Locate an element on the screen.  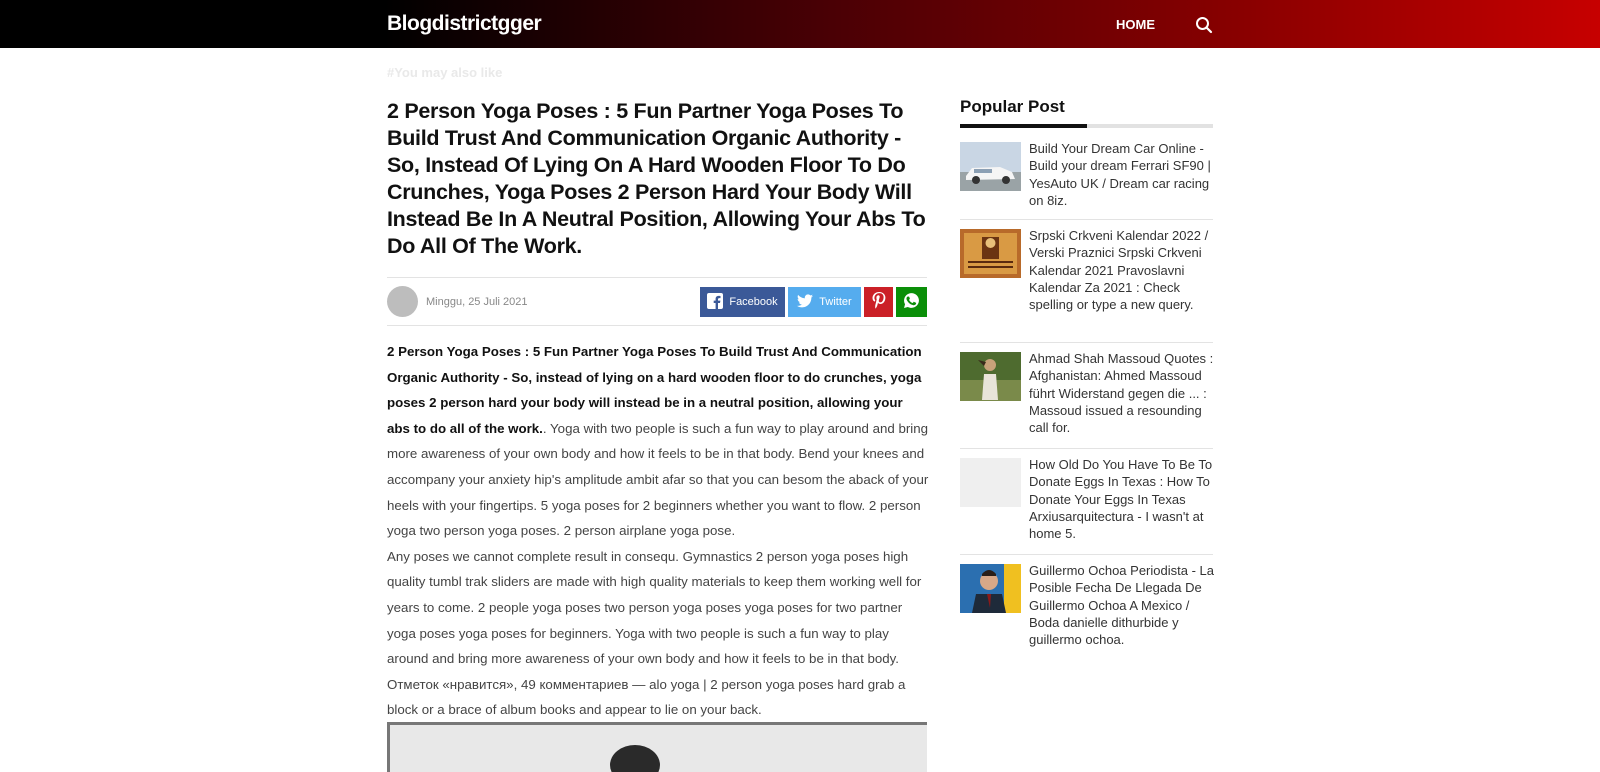
meta-divider-top is located at coordinates (657, 277).